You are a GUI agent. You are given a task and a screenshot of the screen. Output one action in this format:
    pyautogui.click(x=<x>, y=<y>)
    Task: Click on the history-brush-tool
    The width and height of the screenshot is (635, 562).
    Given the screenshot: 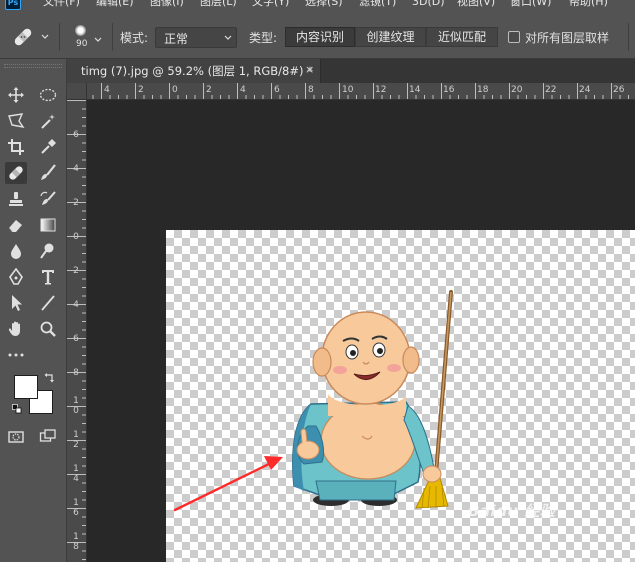 What is the action you would take?
    pyautogui.click(x=48, y=199)
    